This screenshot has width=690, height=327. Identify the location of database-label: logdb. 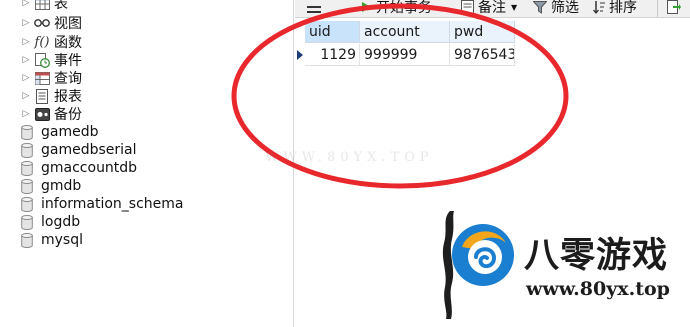
(61, 222).